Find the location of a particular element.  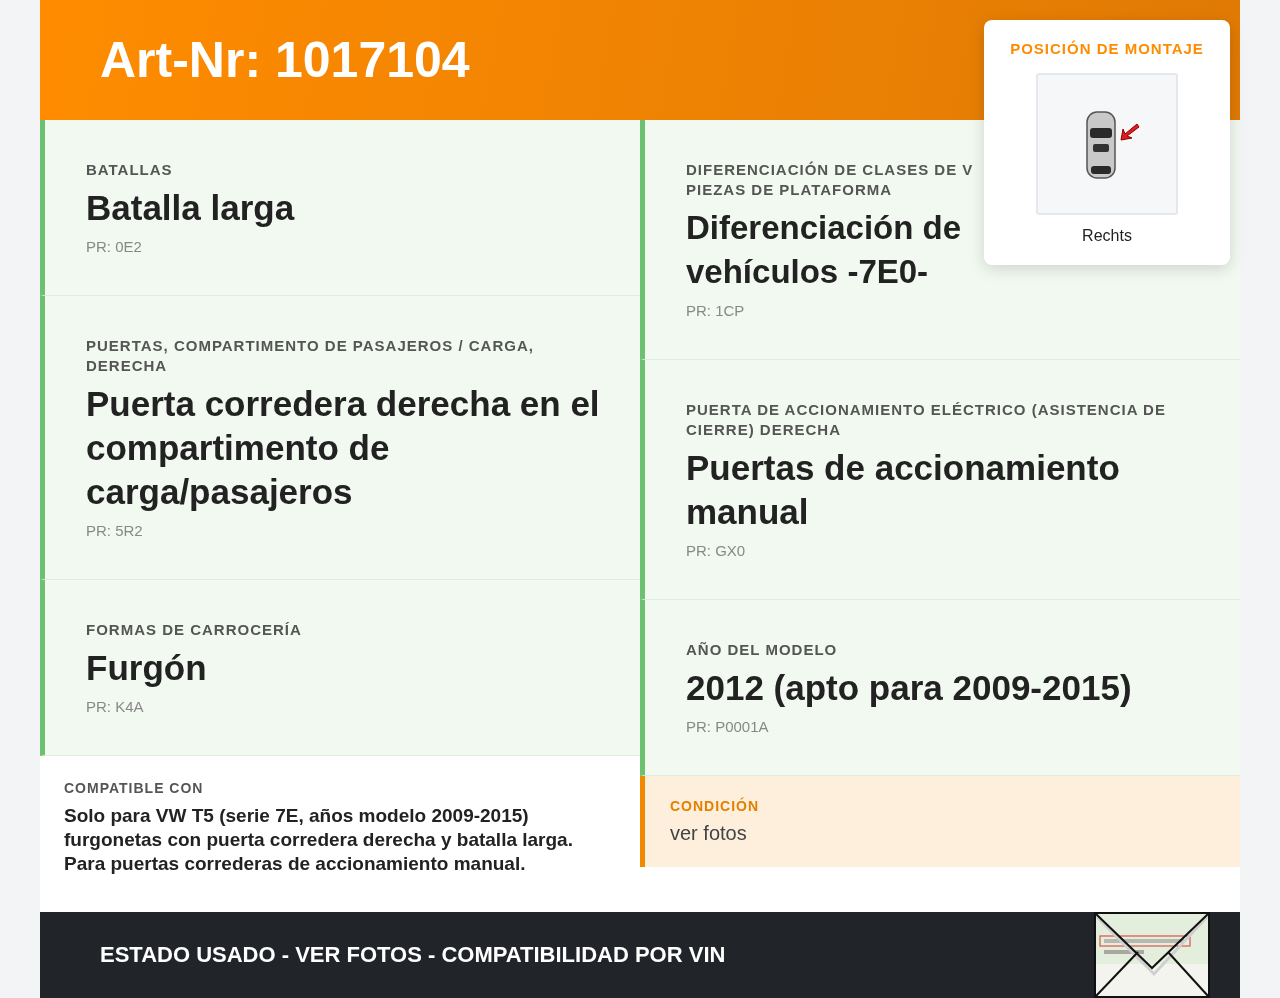

pr-code: PR: 5R2 is located at coordinates (115, 530).